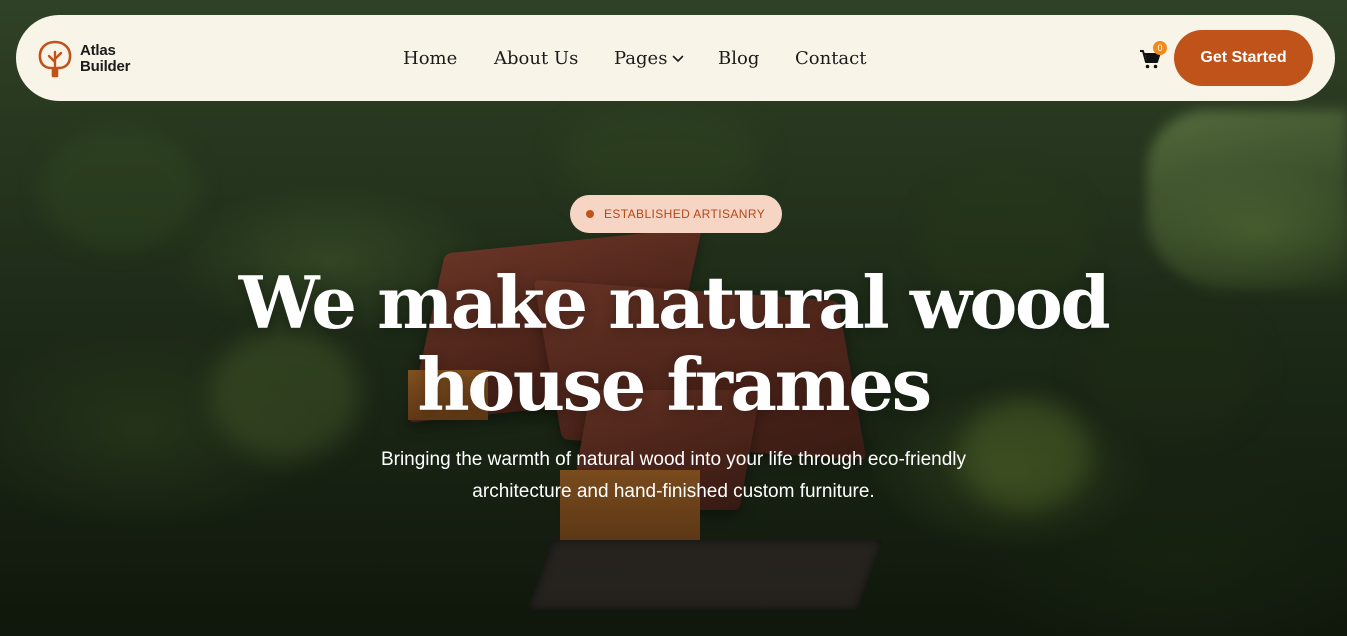 Image resolution: width=1347 pixels, height=636 pixels. I want to click on nav-link-home: Home, so click(448, 58).